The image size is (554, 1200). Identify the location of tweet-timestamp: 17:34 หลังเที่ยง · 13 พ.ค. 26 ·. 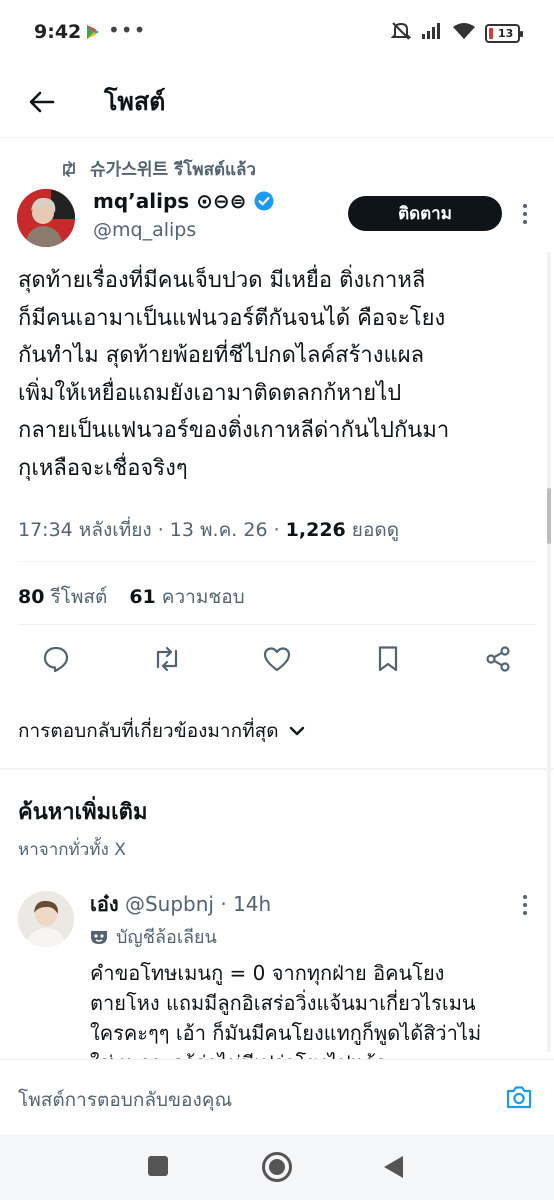
(152, 530).